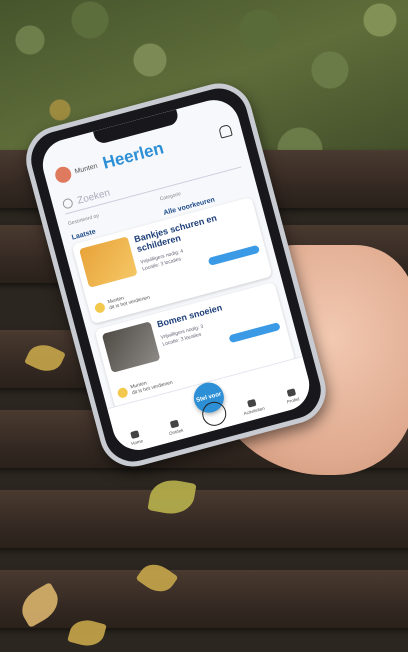 The height and width of the screenshot is (652, 408). What do you see at coordinates (63, 174) in the screenshot?
I see `munten-logo-icon` at bounding box center [63, 174].